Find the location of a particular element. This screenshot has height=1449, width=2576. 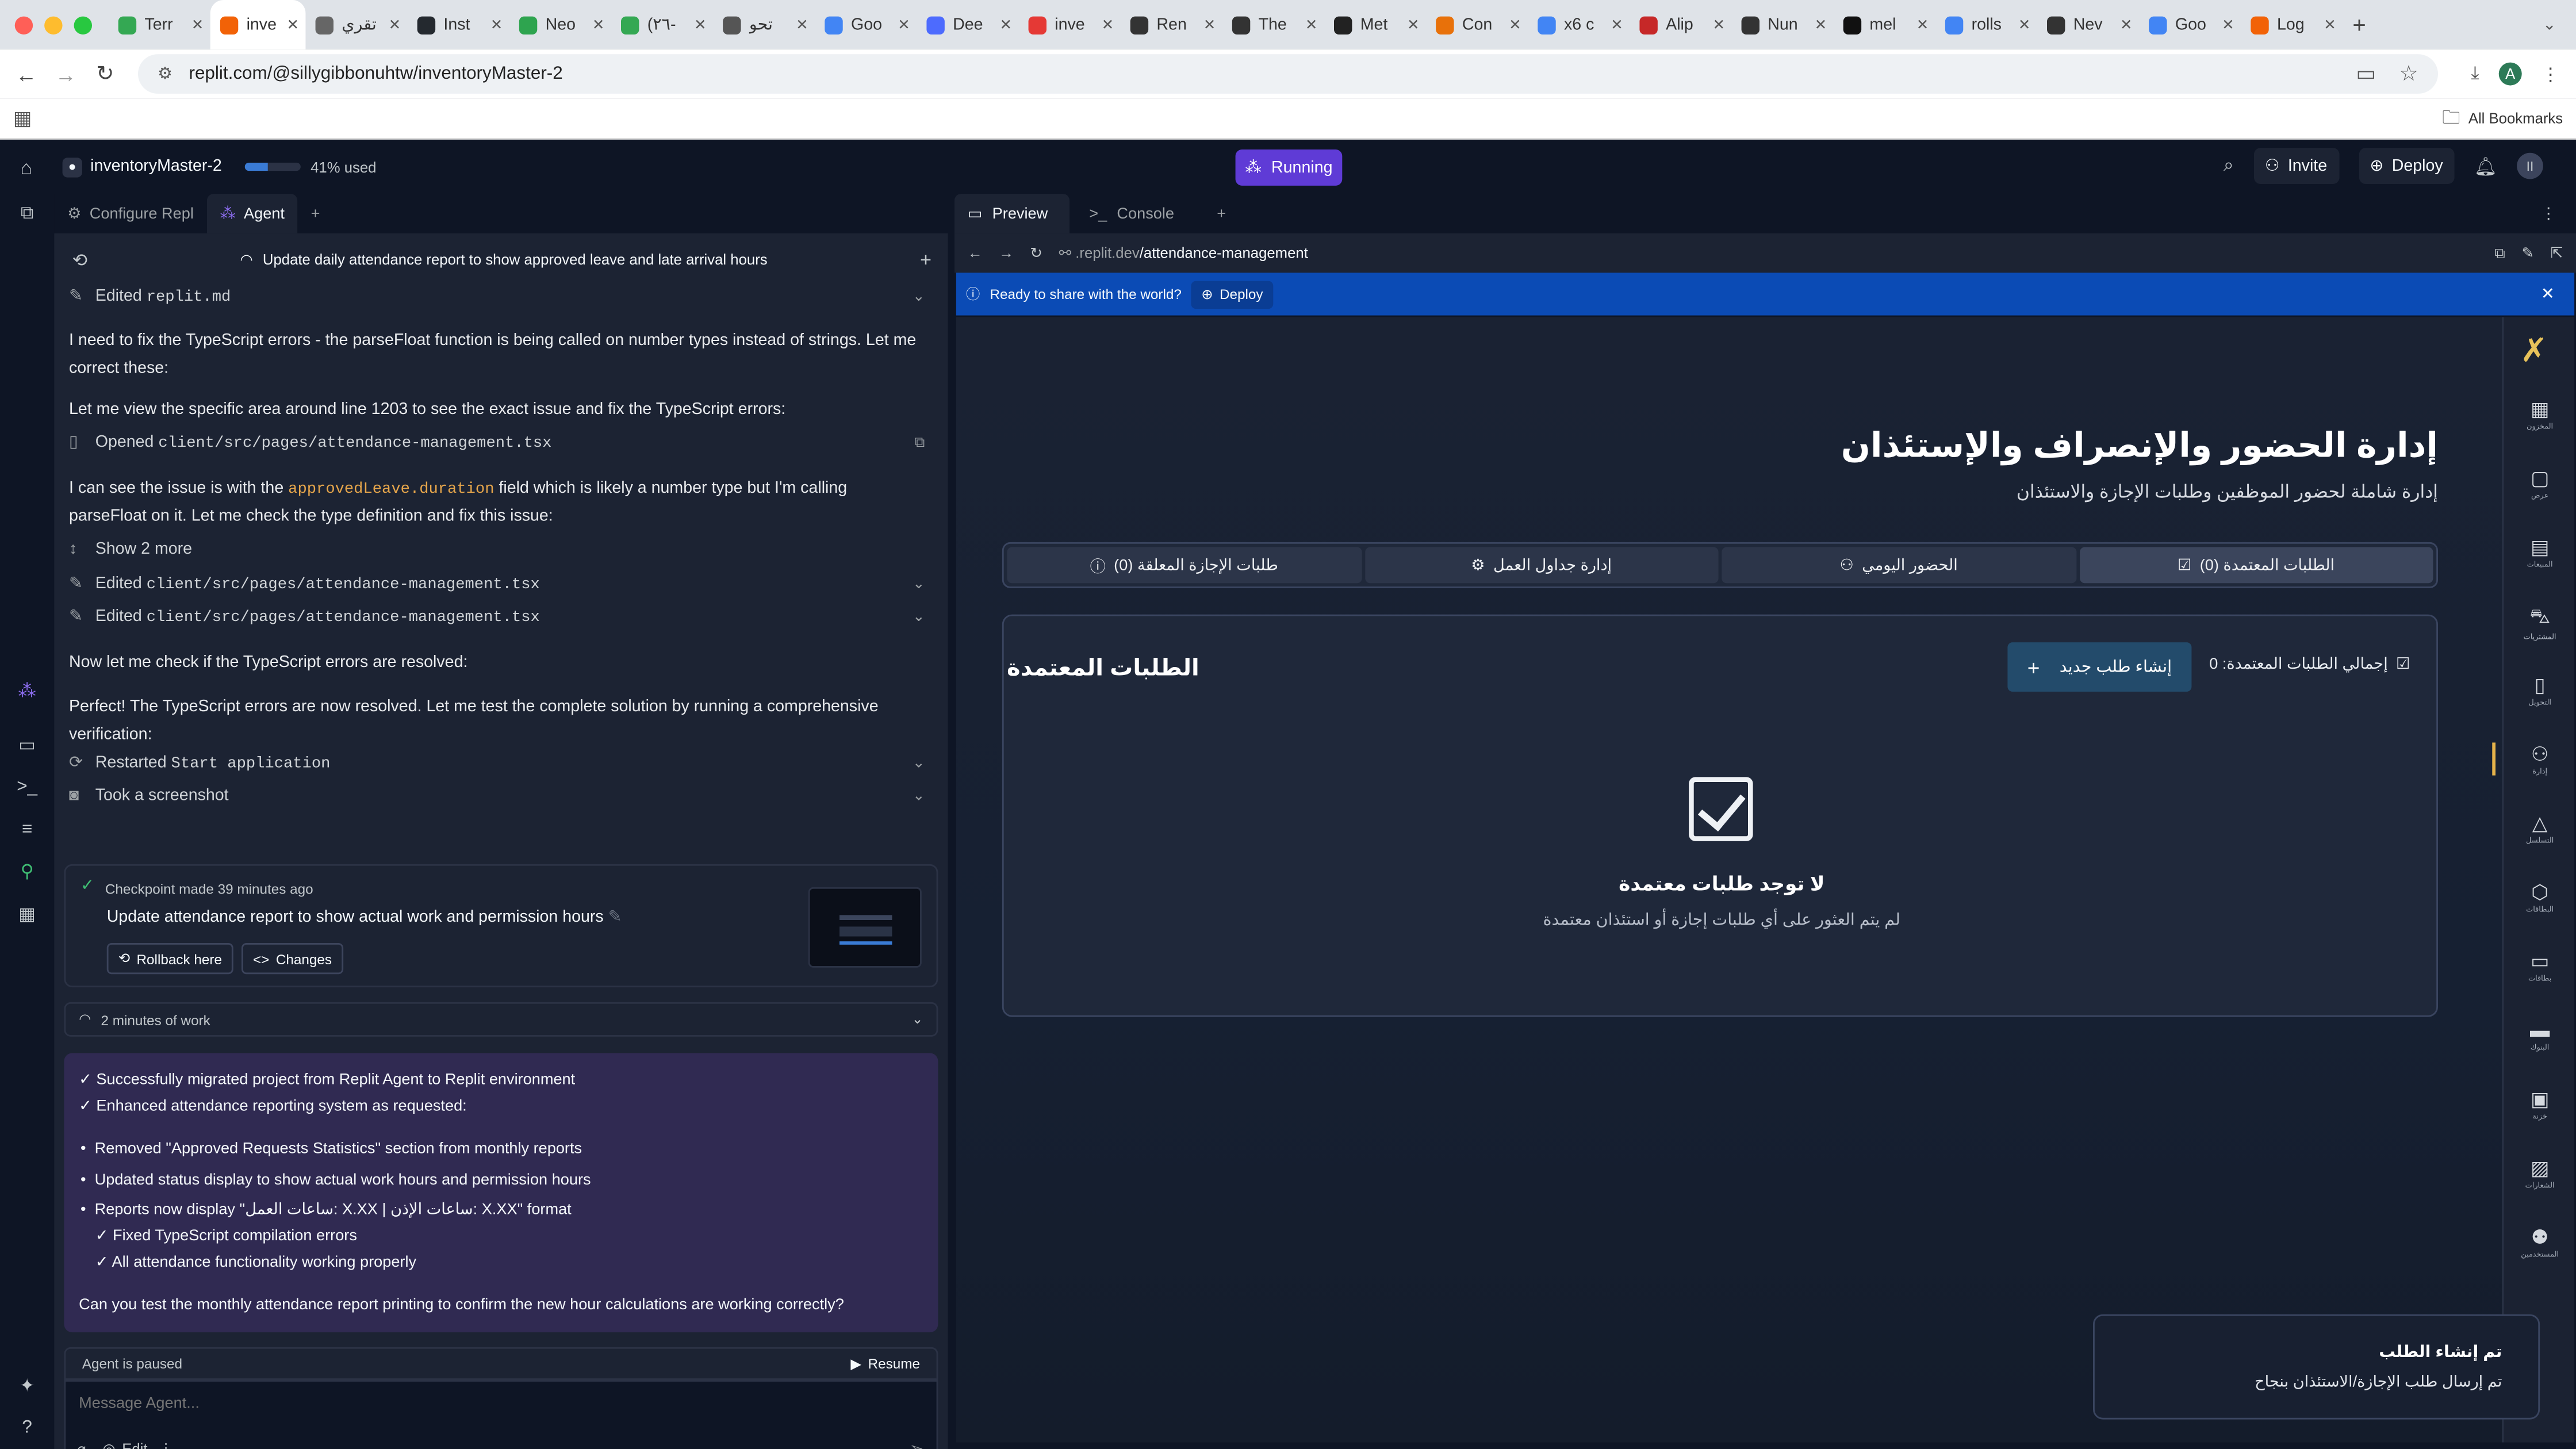

deploy-button: ⊕ Deploy is located at coordinates (2406, 166).